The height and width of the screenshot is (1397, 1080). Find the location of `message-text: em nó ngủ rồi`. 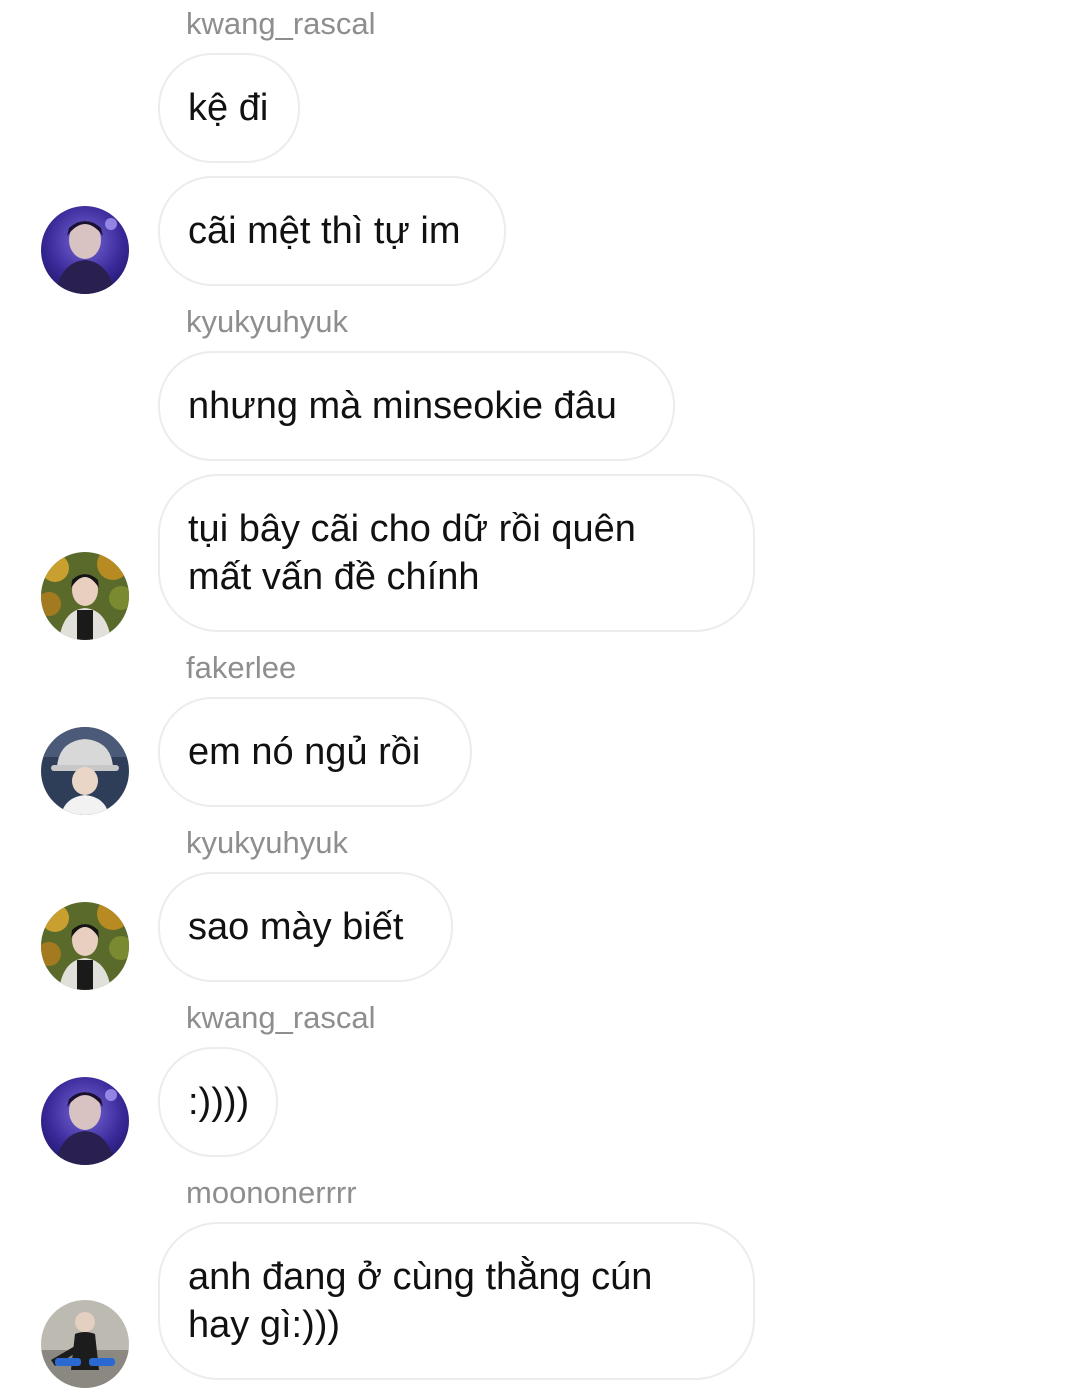

message-text: em nó ngủ rồi is located at coordinates (304, 751).